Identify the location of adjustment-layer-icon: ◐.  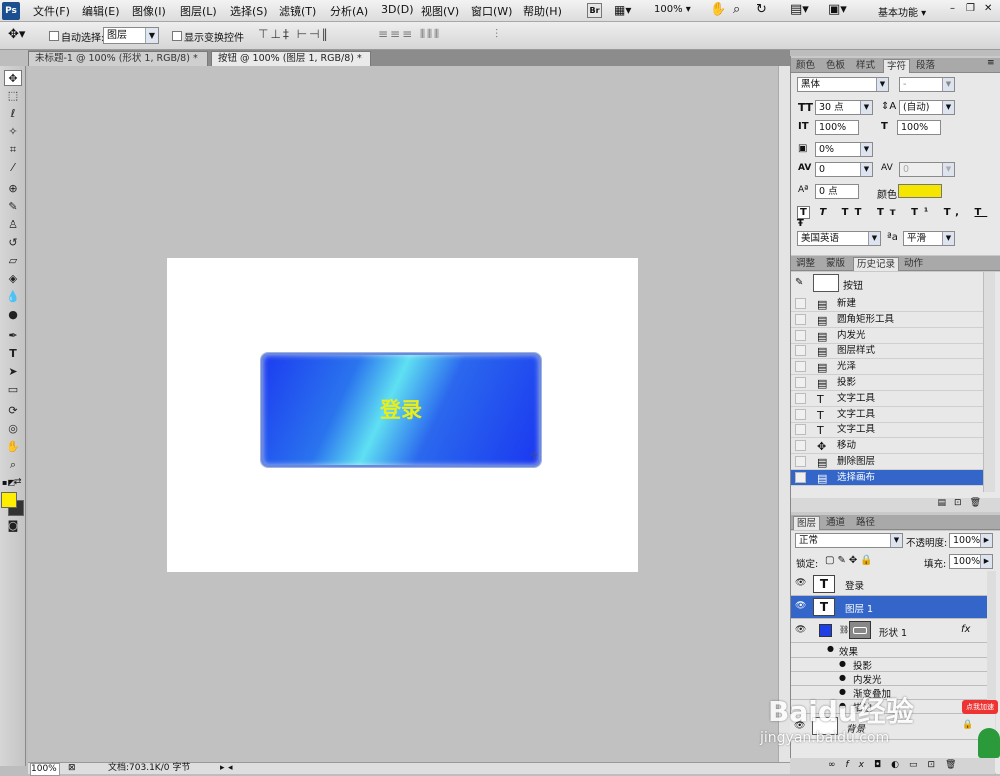
(900, 765).